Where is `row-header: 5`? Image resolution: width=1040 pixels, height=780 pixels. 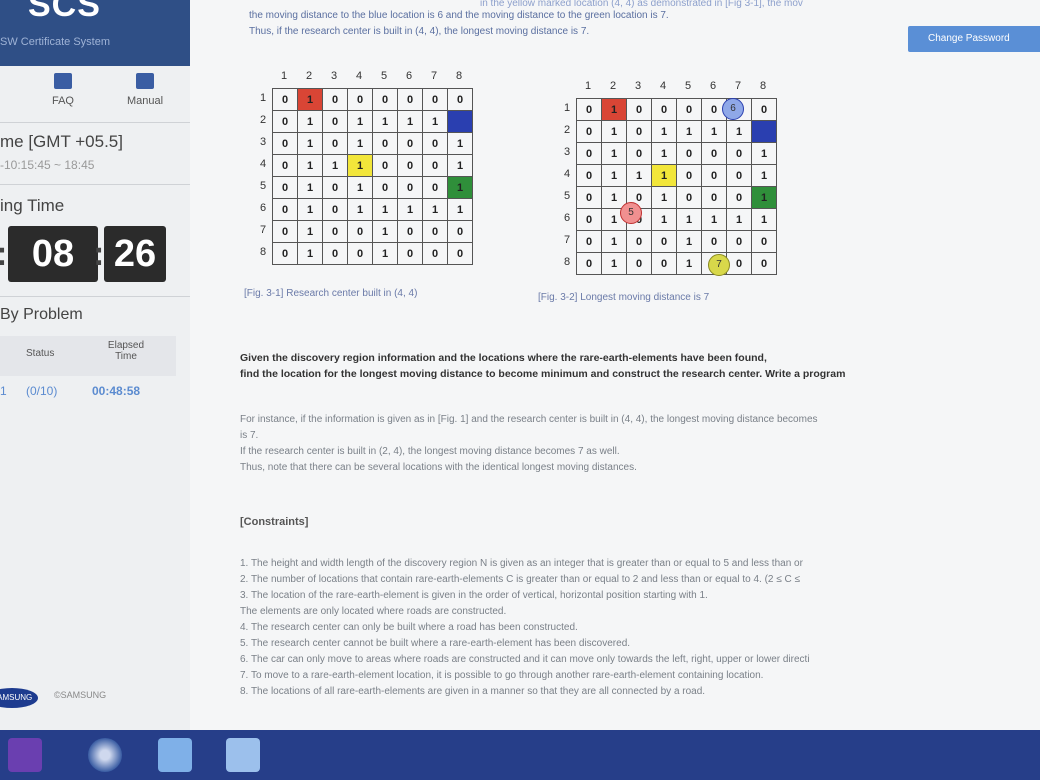
row-header: 5 is located at coordinates (263, 186).